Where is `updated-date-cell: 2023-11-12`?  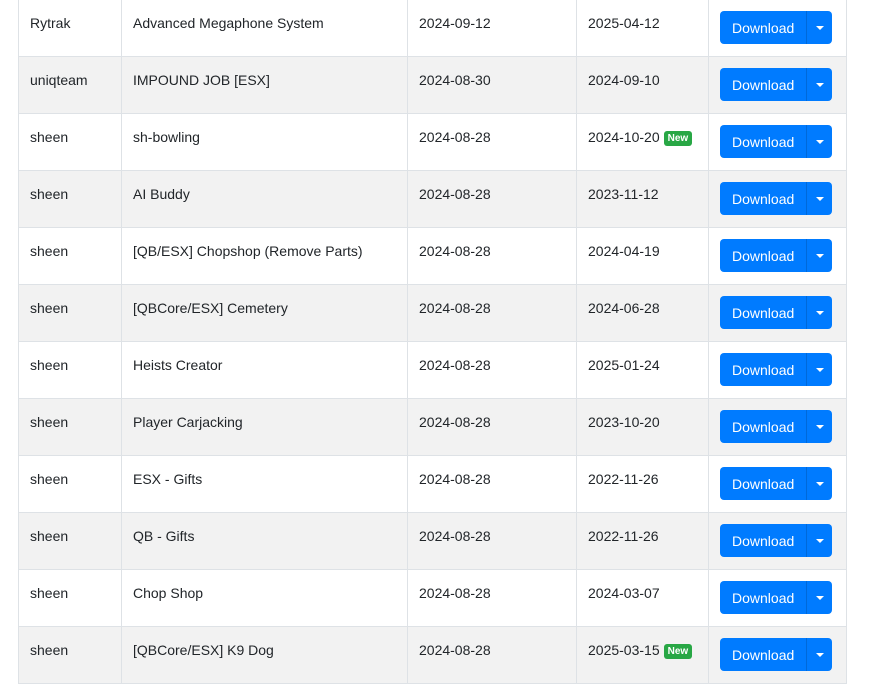 updated-date-cell: 2023-11-12 is located at coordinates (642, 199).